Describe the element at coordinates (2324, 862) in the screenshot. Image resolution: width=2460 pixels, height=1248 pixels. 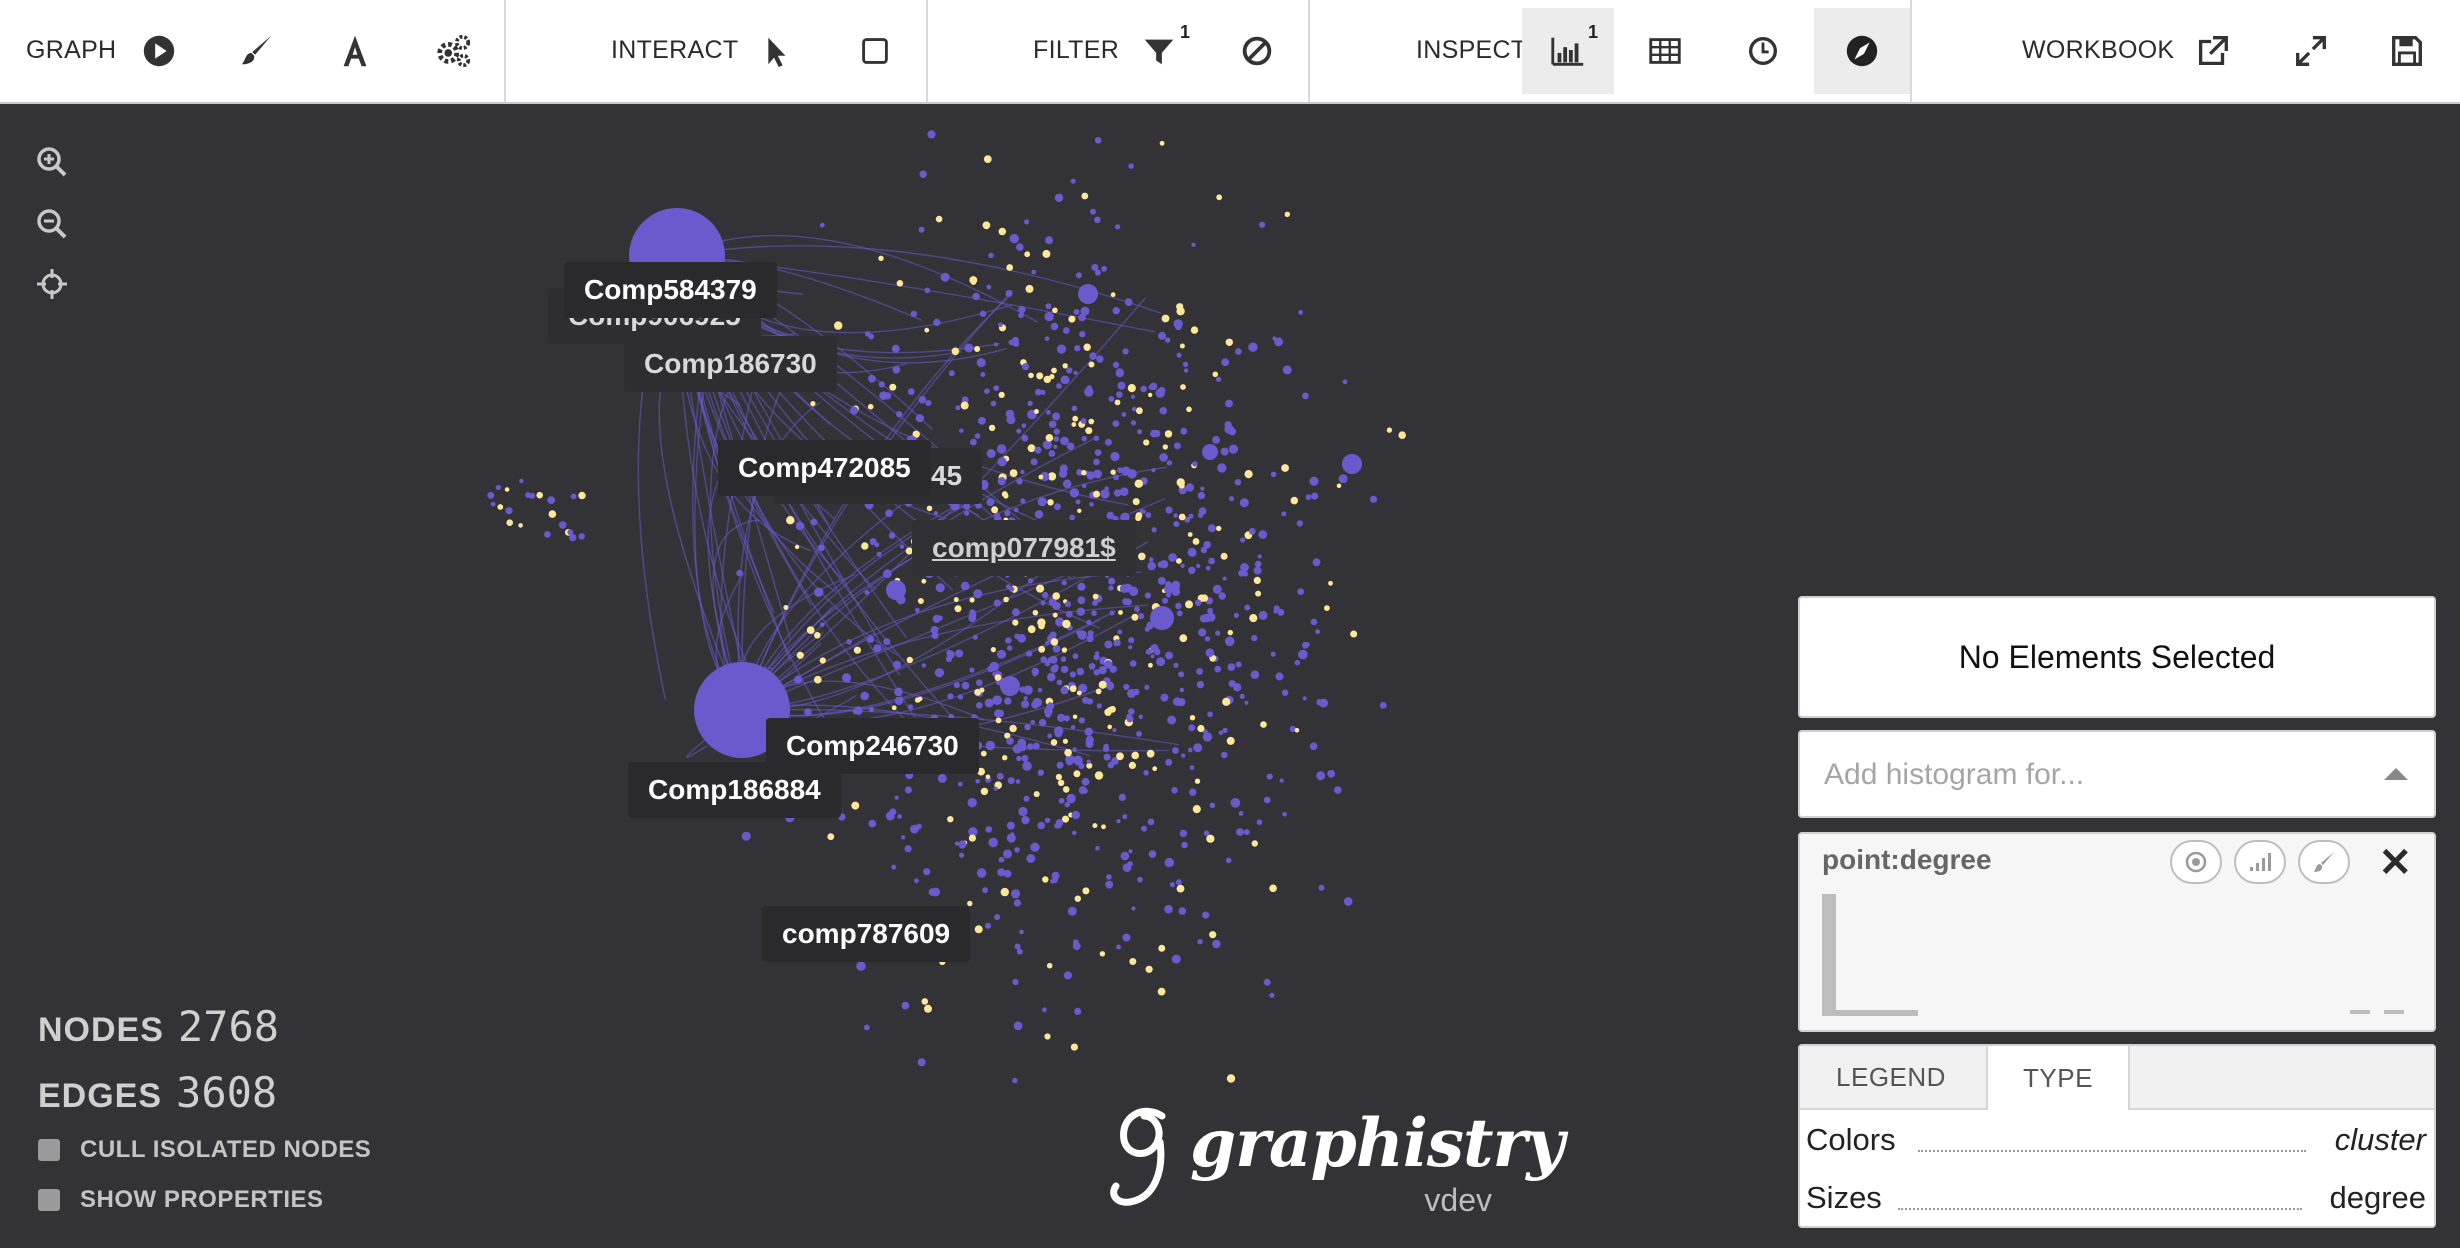
I see `histogram-color-button` at that location.